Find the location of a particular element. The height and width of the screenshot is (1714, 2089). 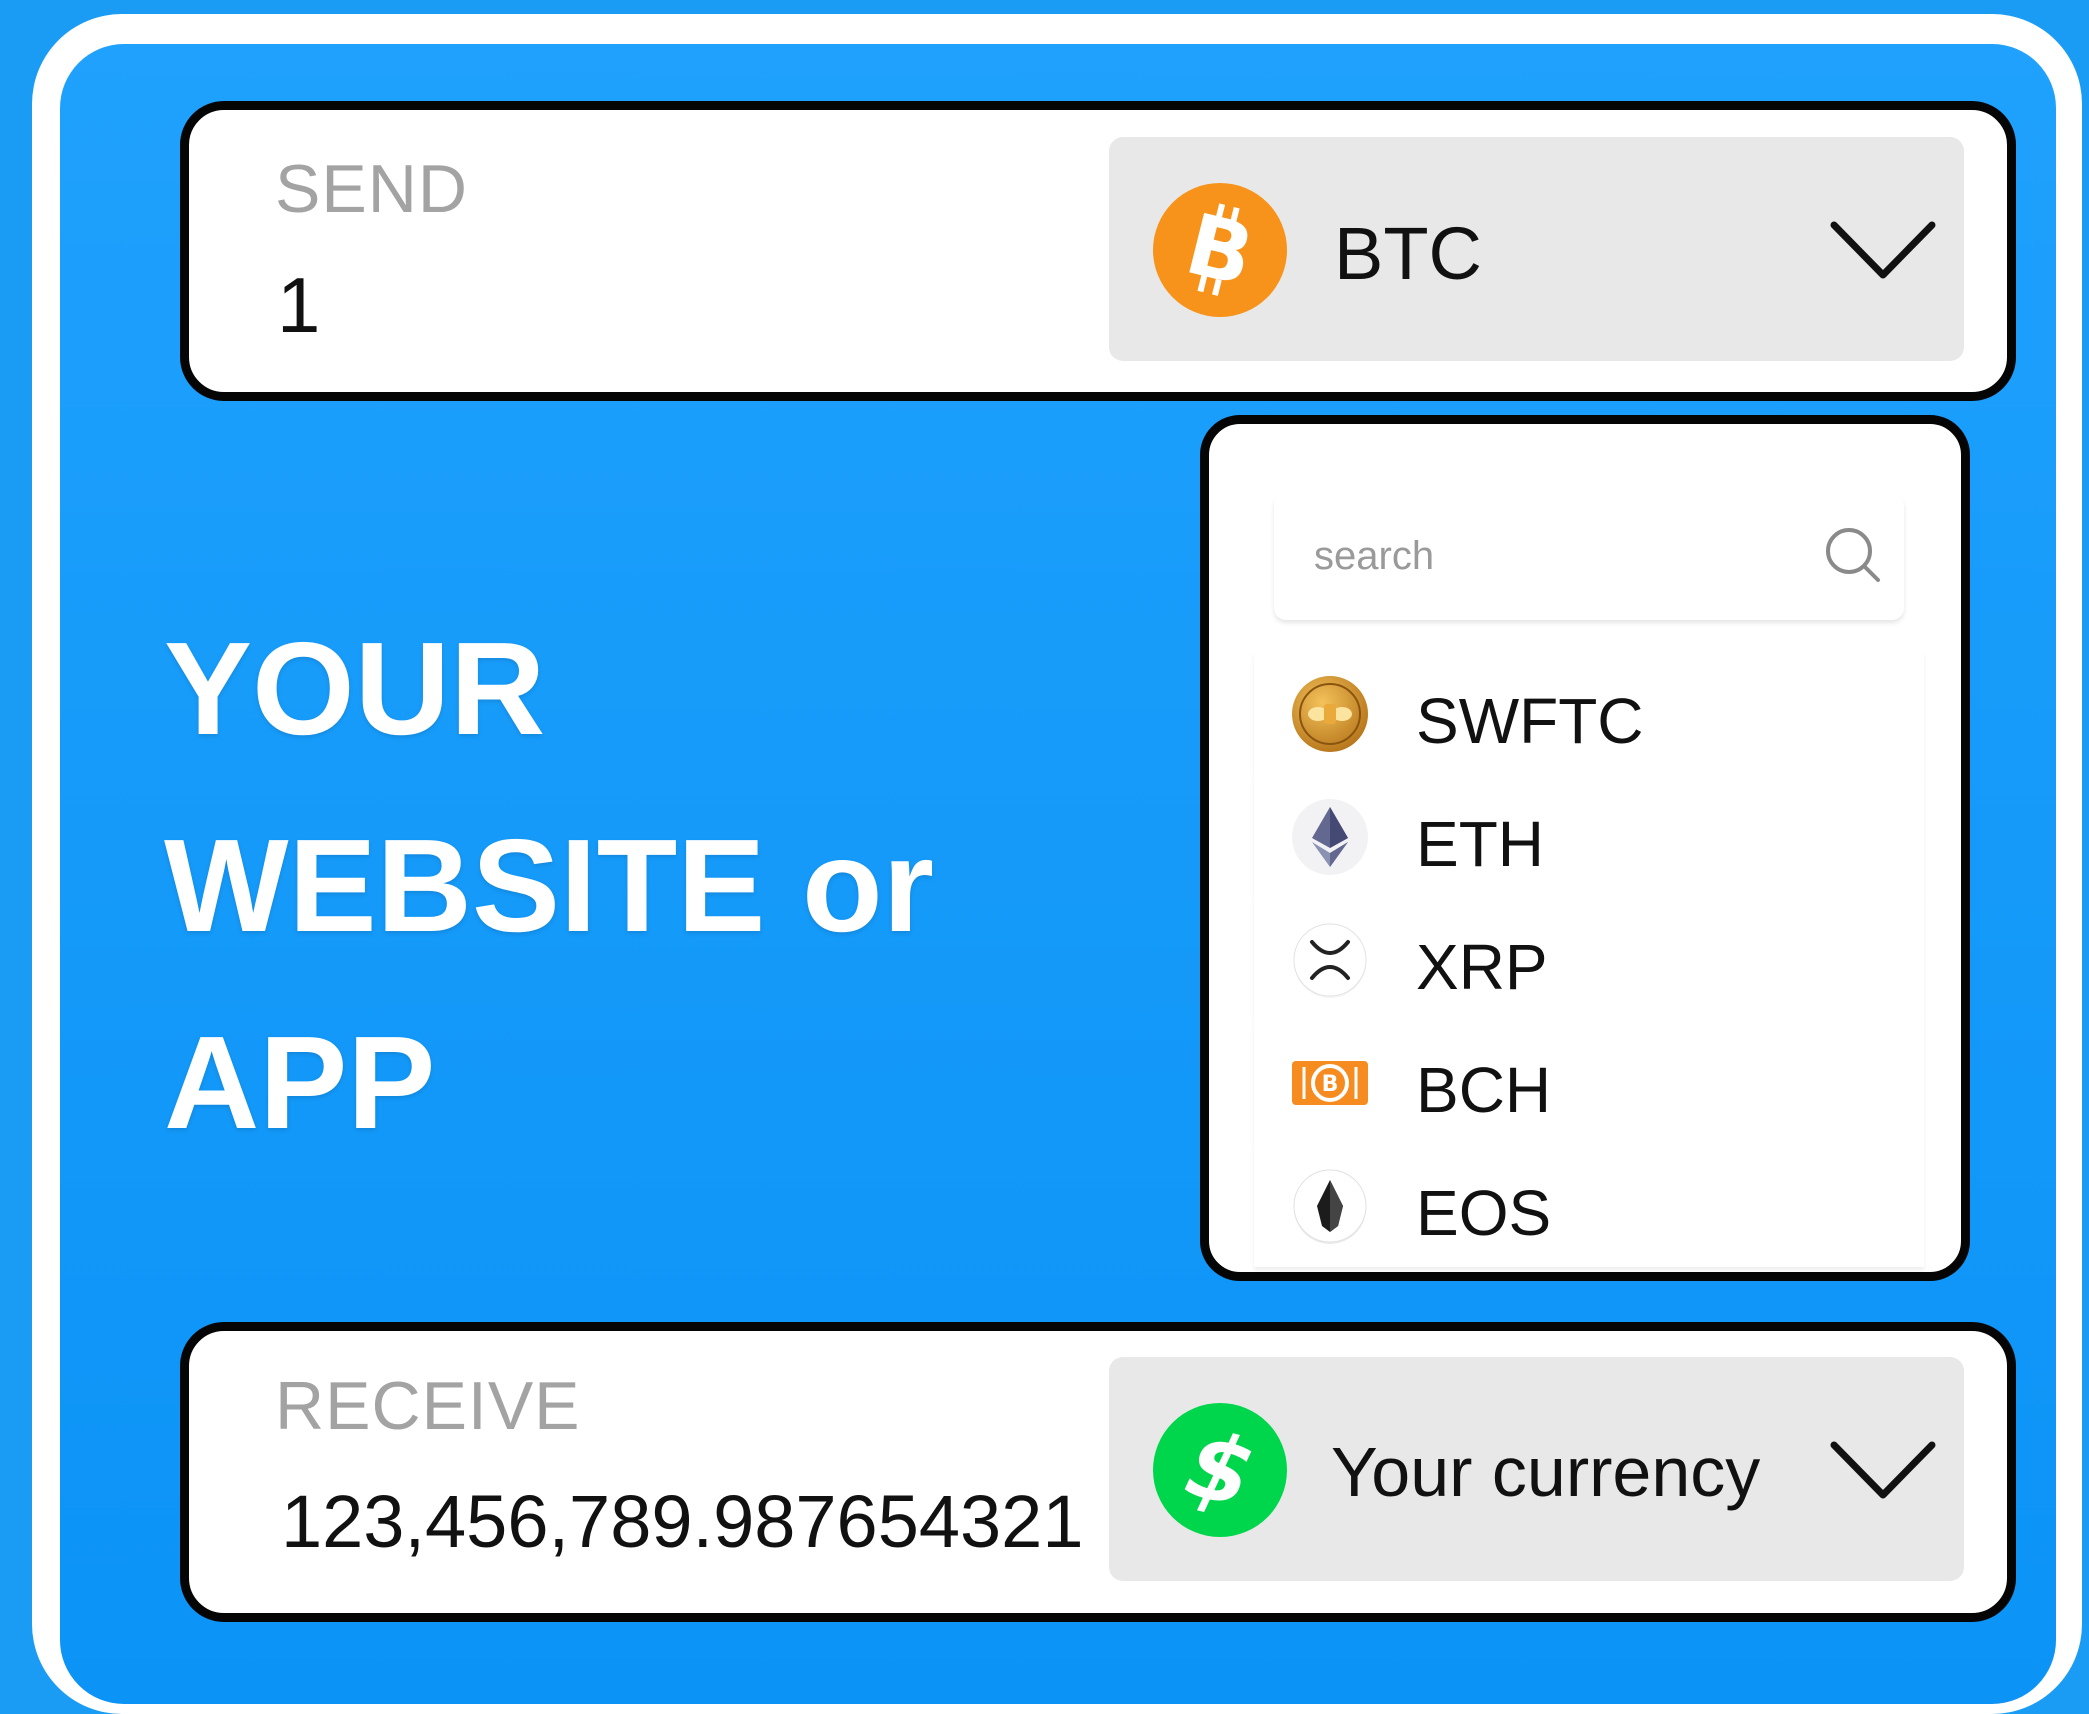

dollar-icon: $ is located at coordinates (1220, 1470).